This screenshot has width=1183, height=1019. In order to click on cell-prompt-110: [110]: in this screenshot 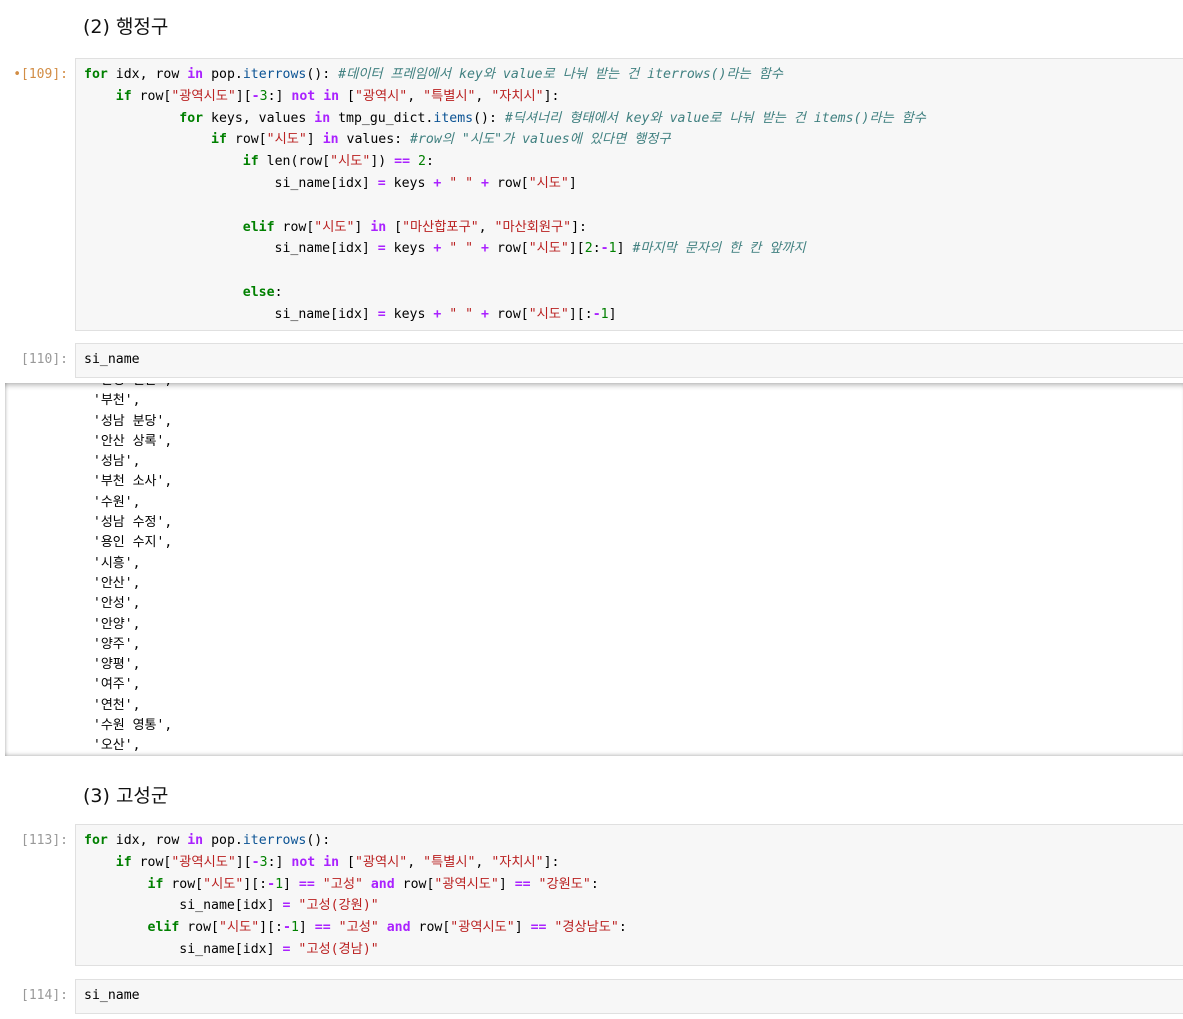, I will do `click(44, 359)`.